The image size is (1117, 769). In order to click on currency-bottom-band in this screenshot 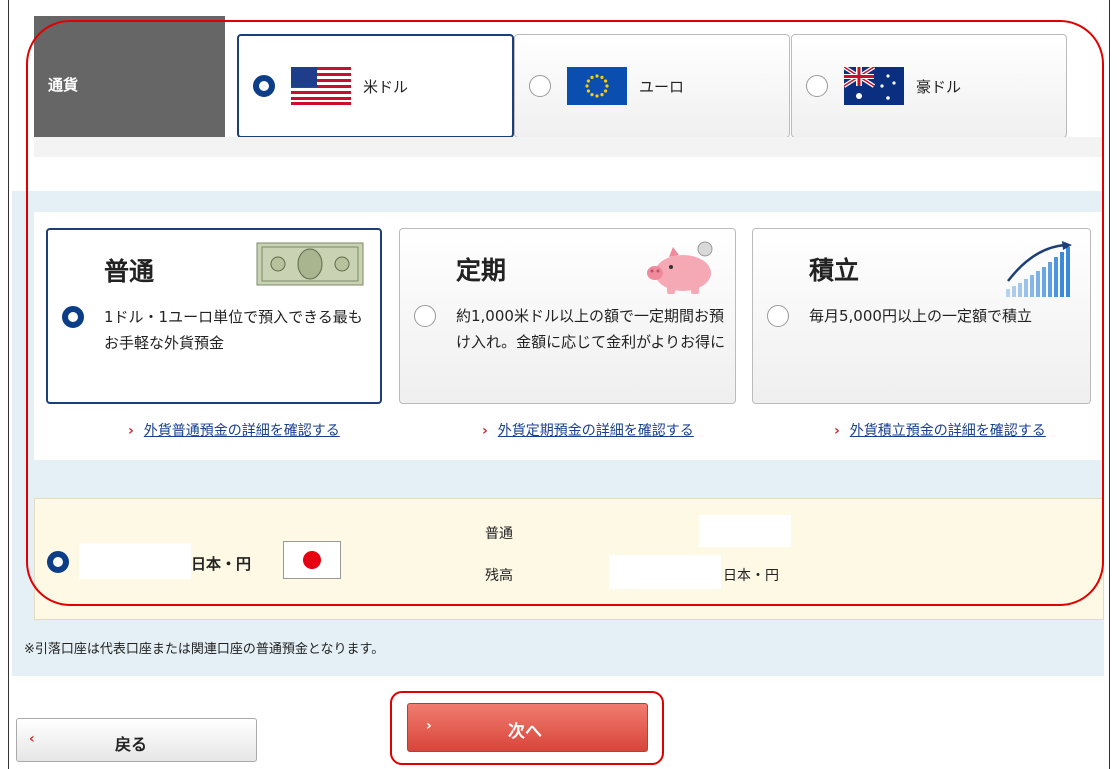, I will do `click(569, 147)`.